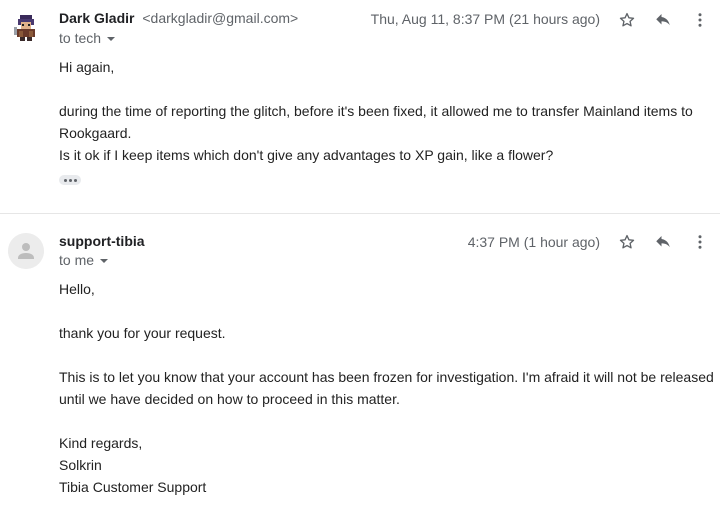  What do you see at coordinates (142, 333) in the screenshot?
I see `body-paragraph: thank you for your request.` at bounding box center [142, 333].